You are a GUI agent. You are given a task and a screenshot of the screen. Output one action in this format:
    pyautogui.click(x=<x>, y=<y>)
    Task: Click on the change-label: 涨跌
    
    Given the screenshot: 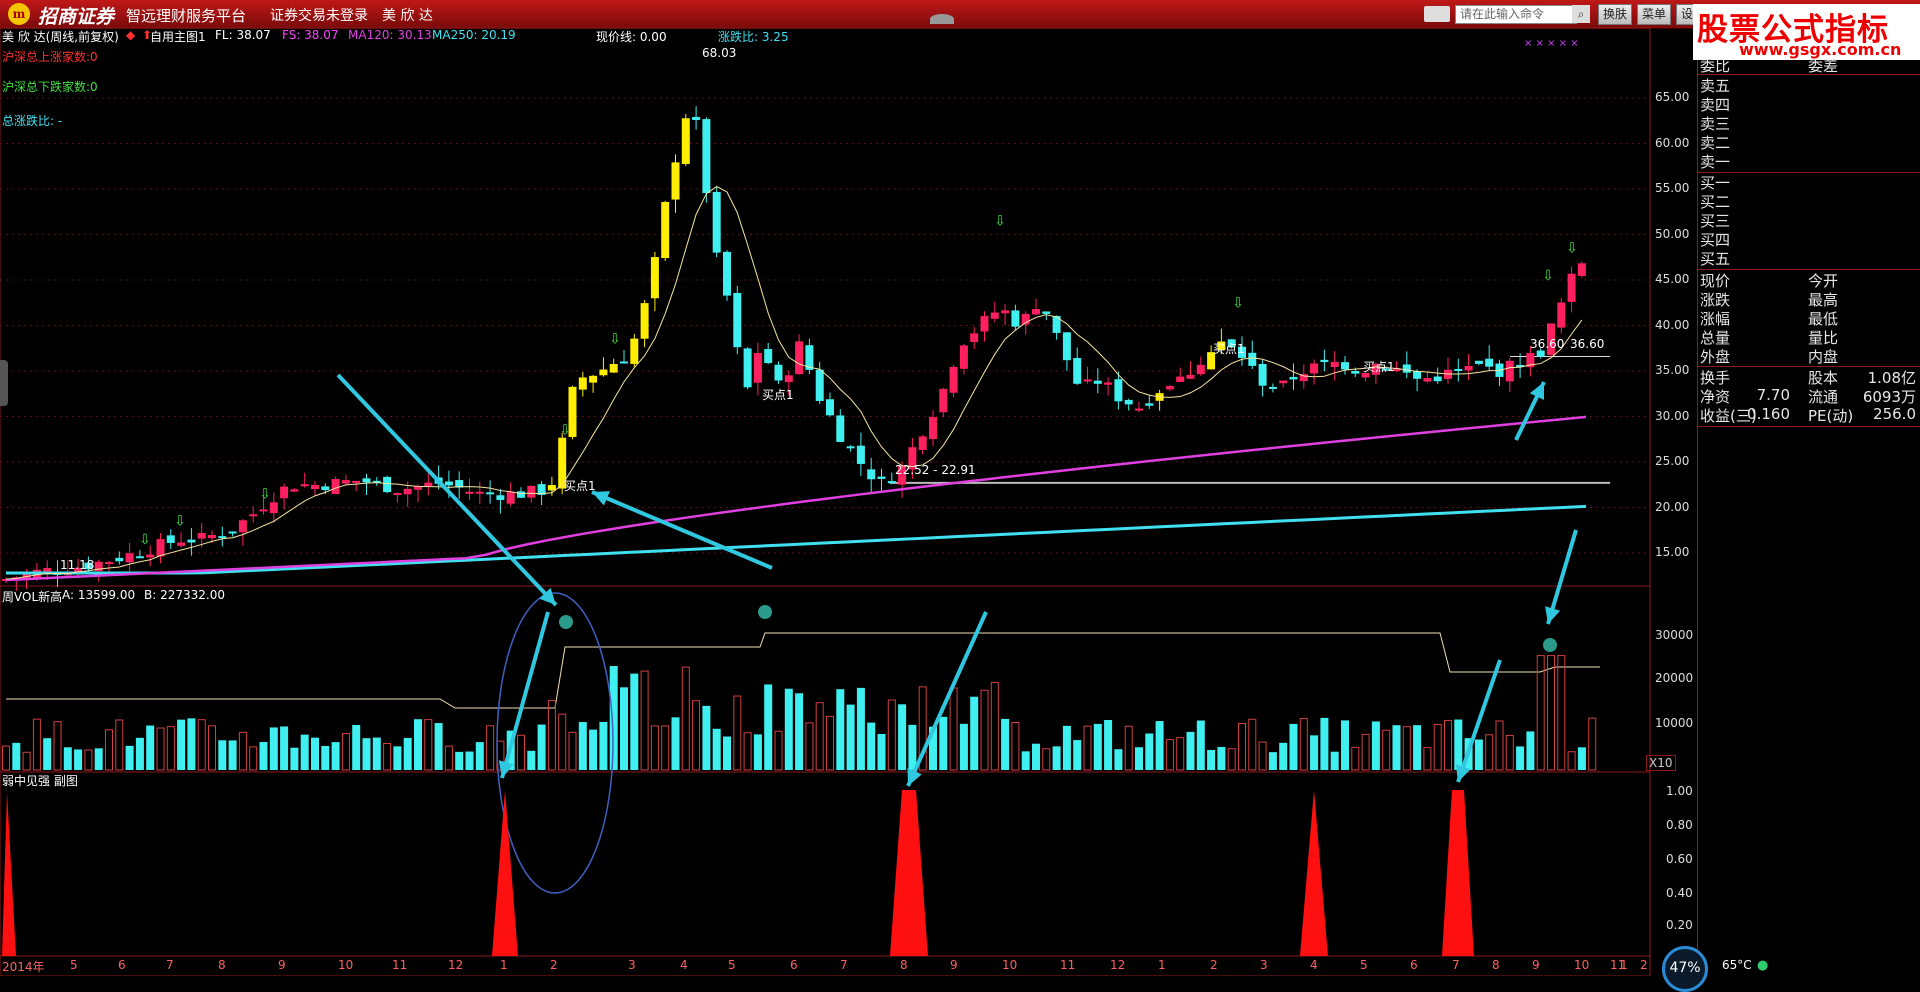 What is the action you would take?
    pyautogui.click(x=1715, y=300)
    